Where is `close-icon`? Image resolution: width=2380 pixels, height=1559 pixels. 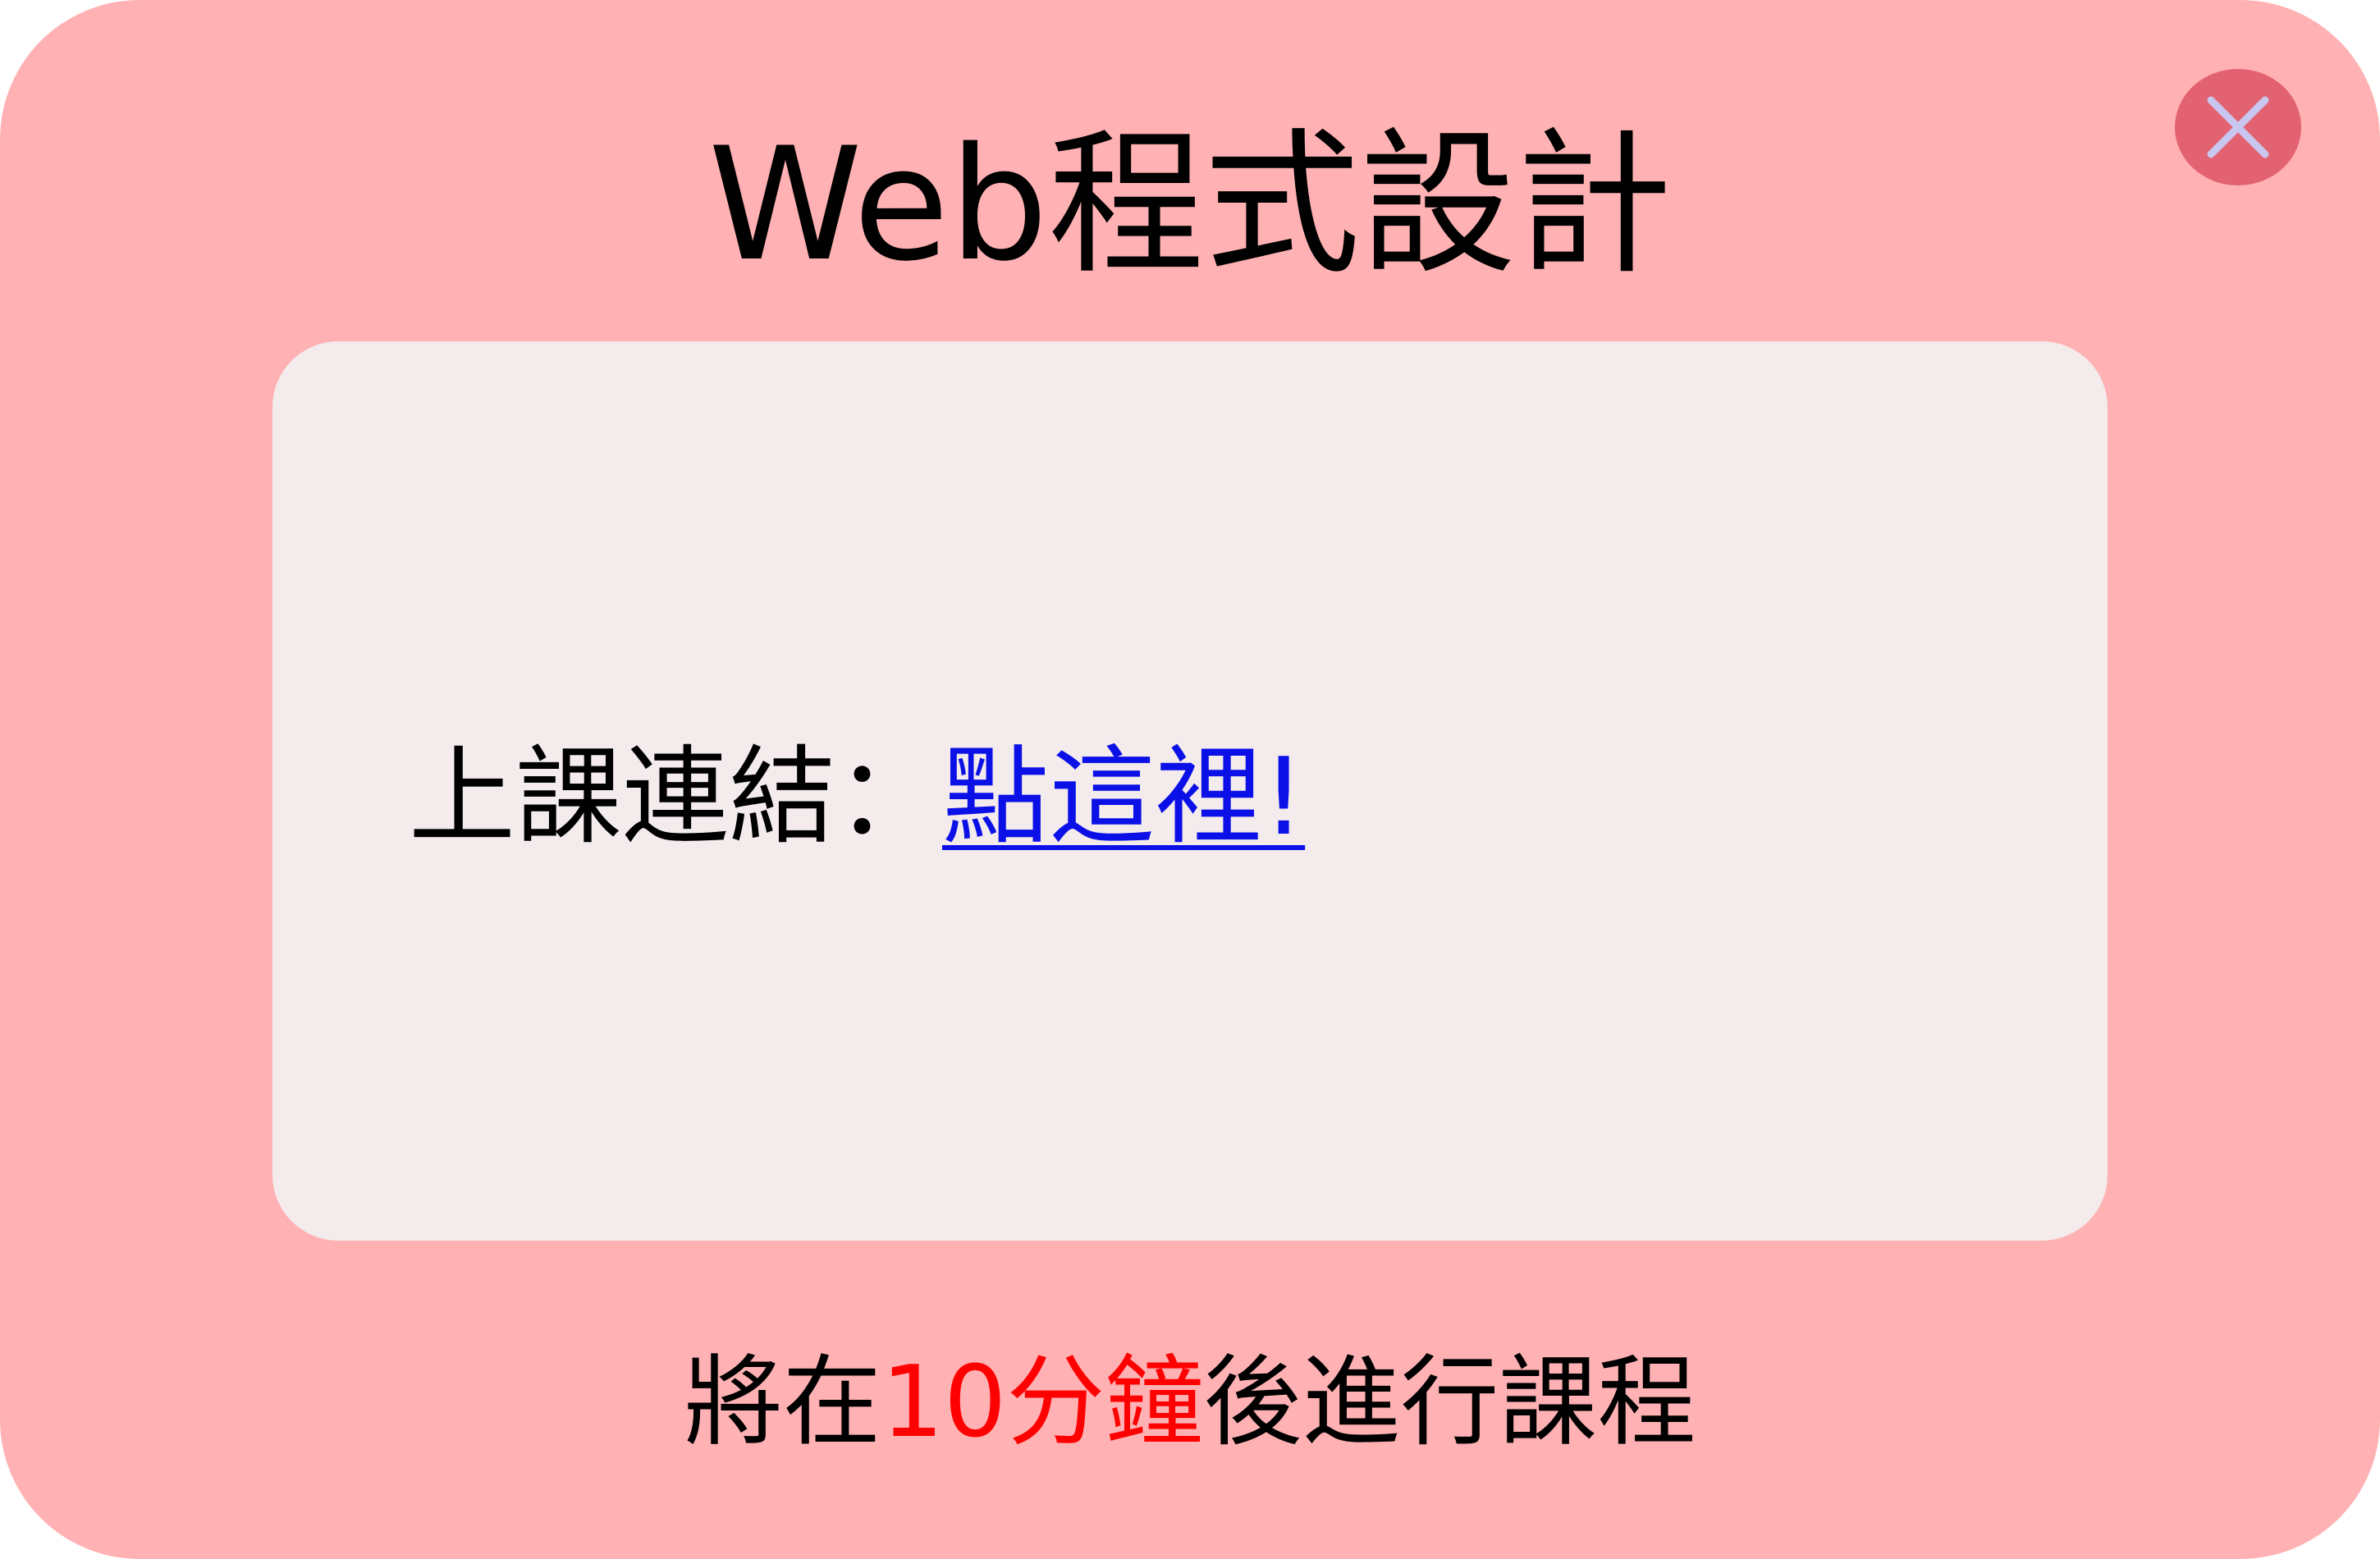
close-icon is located at coordinates (2238, 127).